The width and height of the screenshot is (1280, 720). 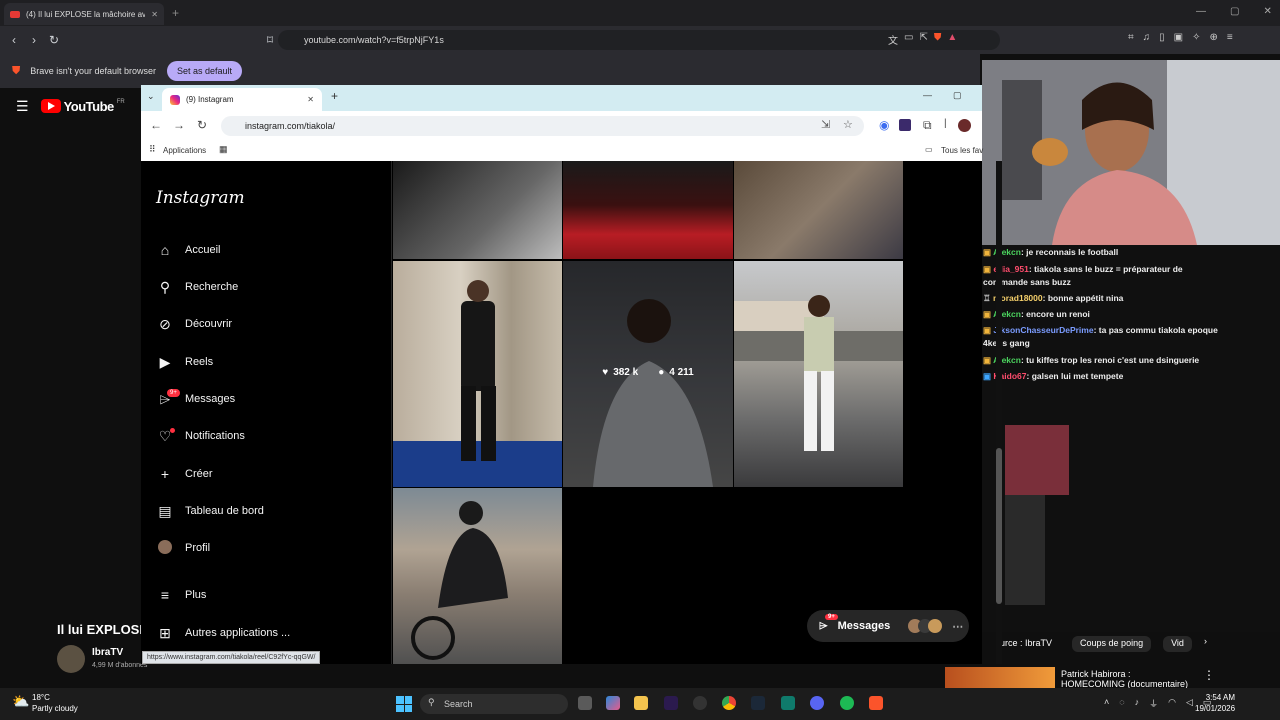 What do you see at coordinates (107, 652) in the screenshot?
I see `channel-name: IbraTV` at bounding box center [107, 652].